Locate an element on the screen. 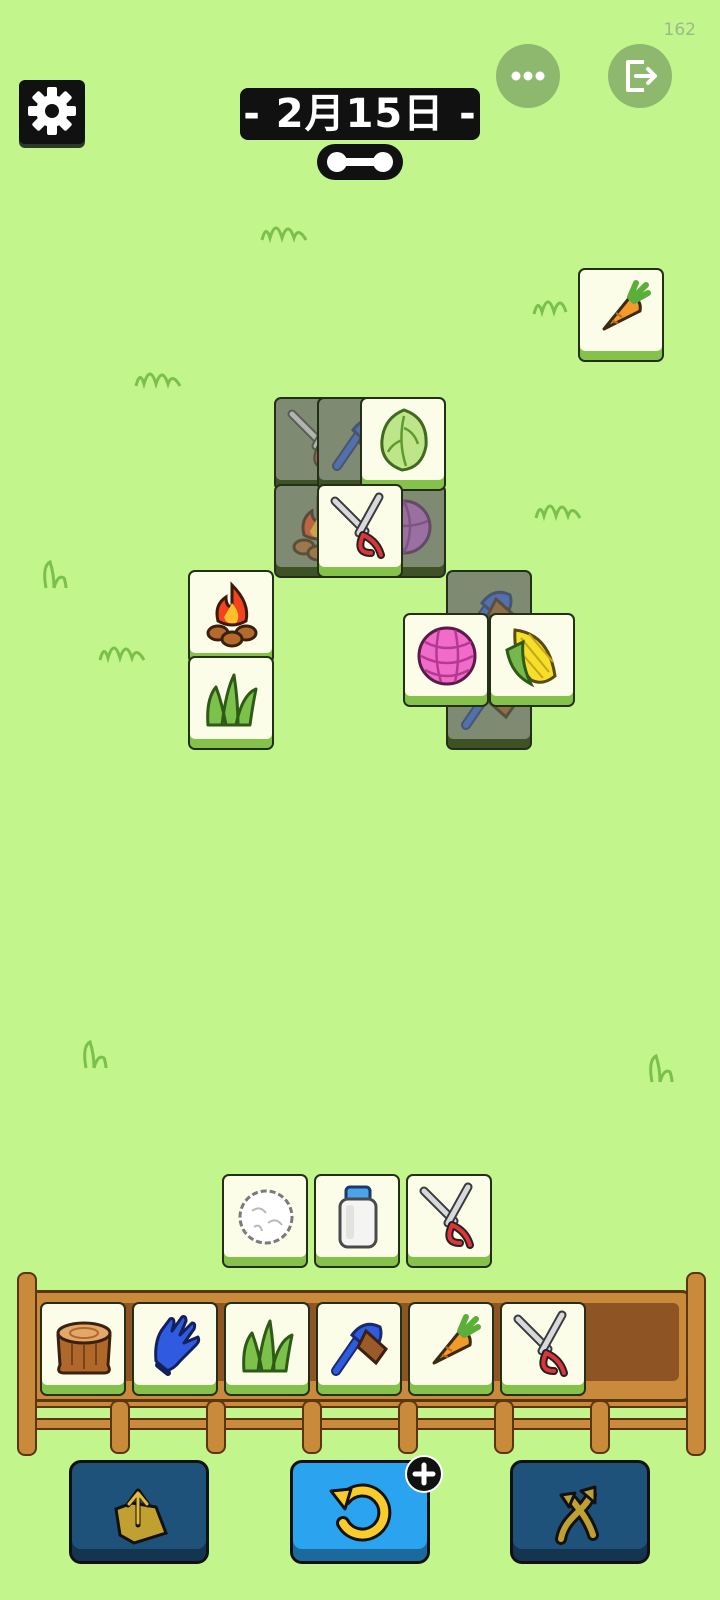 The width and height of the screenshot is (720, 1600). blue-glove-icon is located at coordinates (177, 1345).